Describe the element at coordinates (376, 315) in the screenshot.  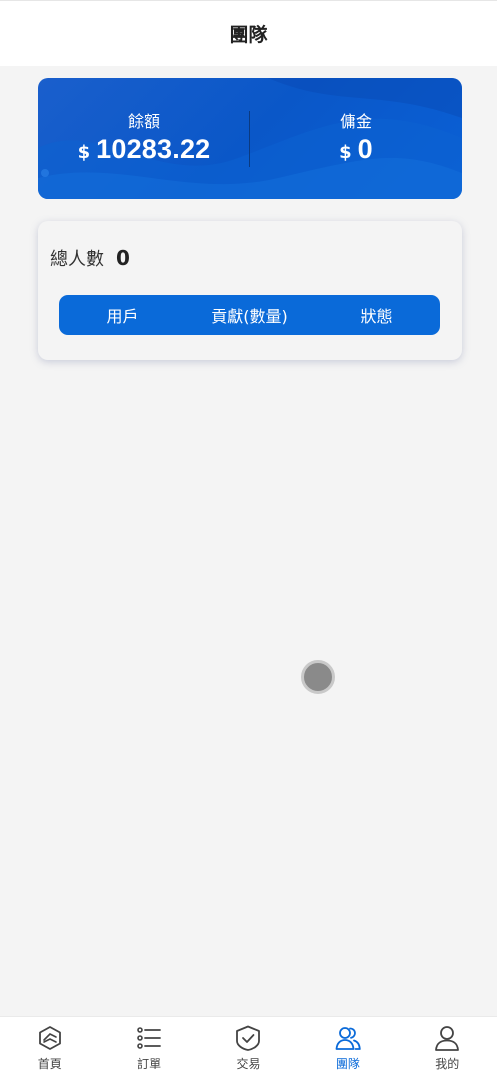
I see `column-header-status: 狀態` at that location.